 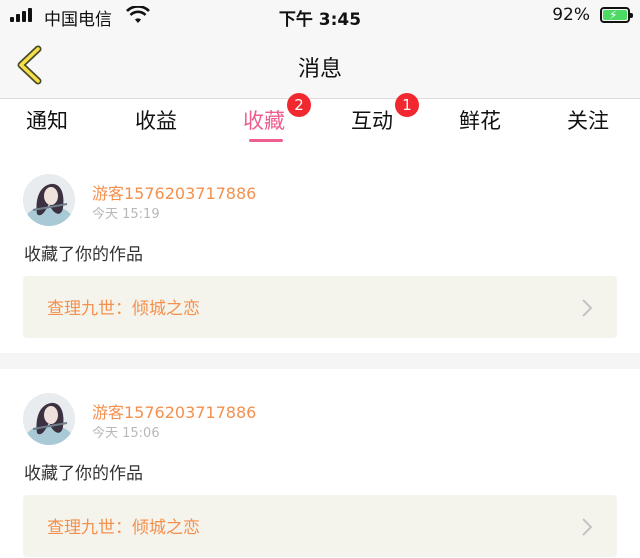 I want to click on tab-label: 关注, so click(x=588, y=121).